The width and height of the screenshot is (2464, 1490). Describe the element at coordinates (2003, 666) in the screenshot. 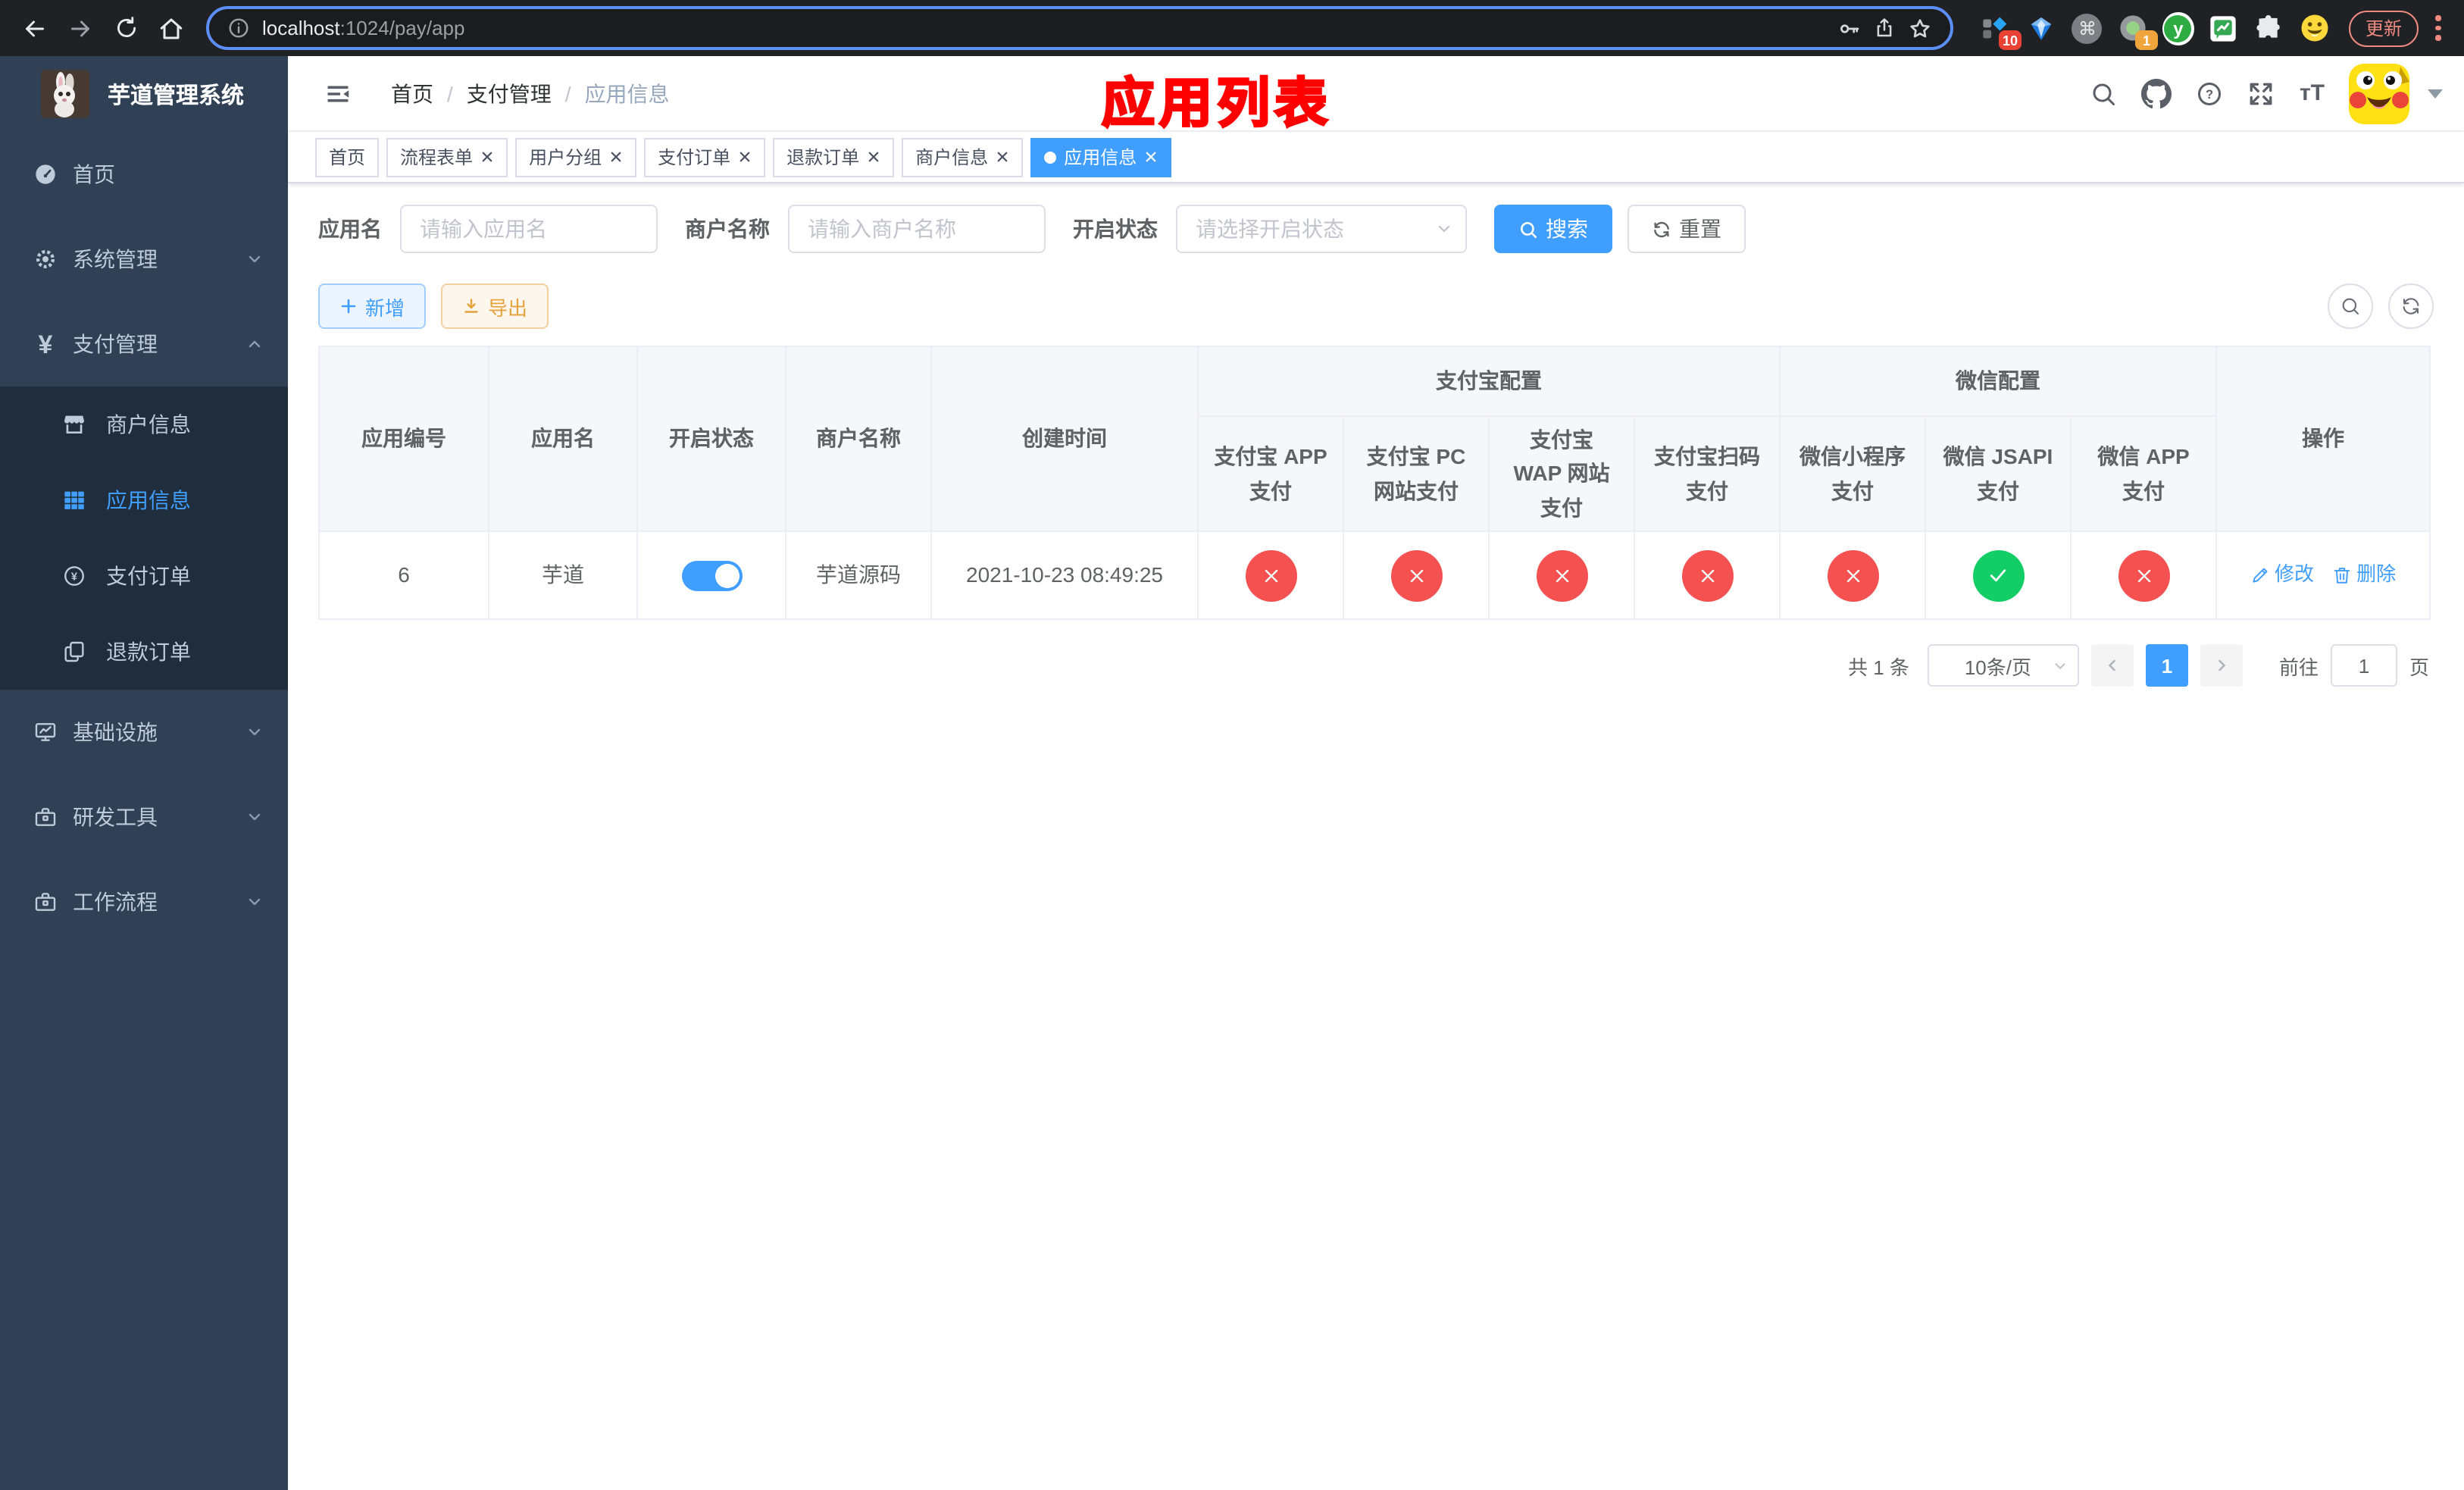

I see `page-size-select: 10条/页` at that location.